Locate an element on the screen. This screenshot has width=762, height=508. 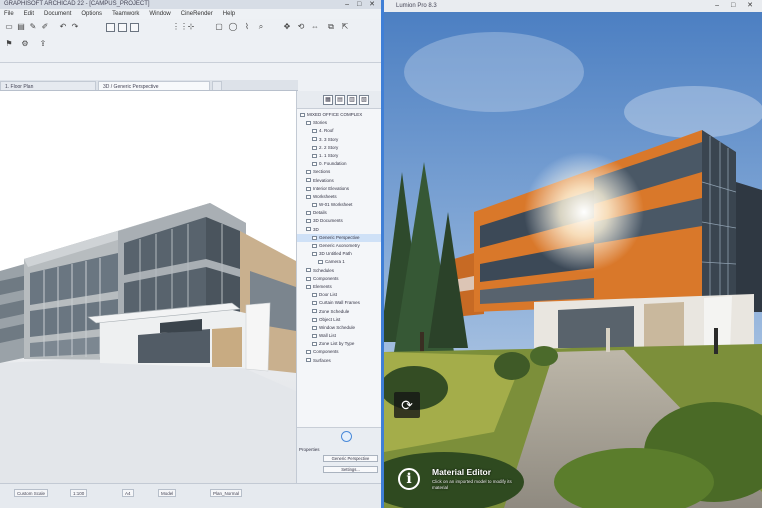
navigator-item: Worksheets is located at coordinates (339, 197).